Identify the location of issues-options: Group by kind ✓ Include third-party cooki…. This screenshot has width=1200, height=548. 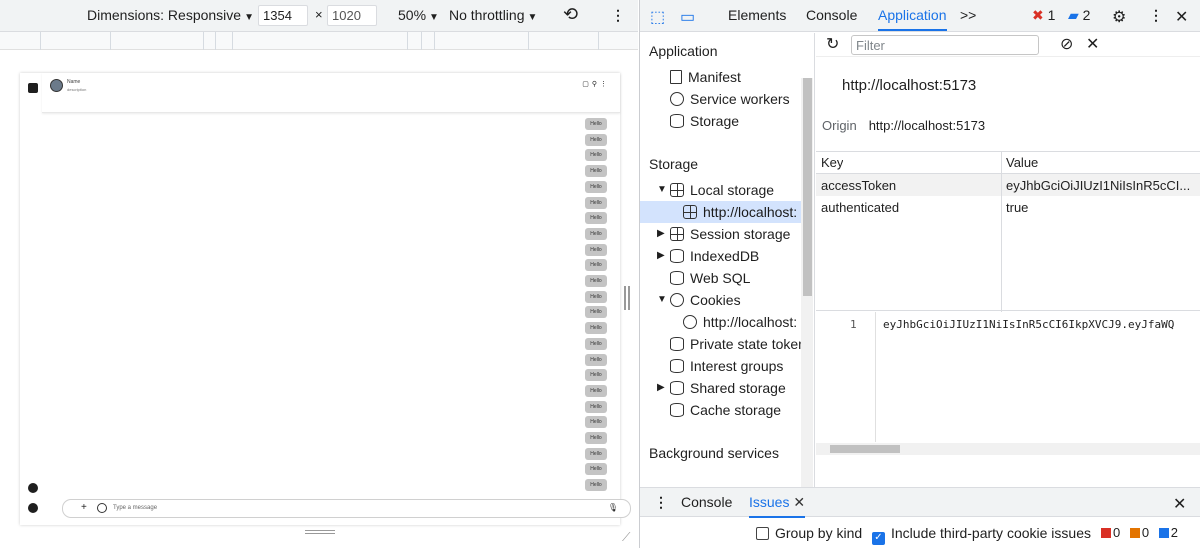
(920, 533).